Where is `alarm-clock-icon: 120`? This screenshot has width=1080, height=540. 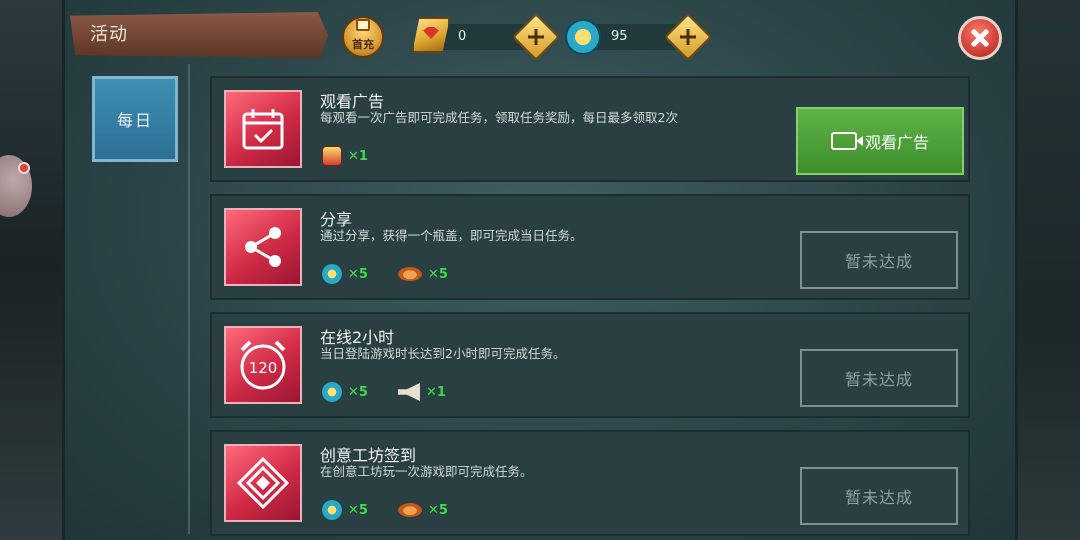
alarm-clock-icon: 120 is located at coordinates (263, 365).